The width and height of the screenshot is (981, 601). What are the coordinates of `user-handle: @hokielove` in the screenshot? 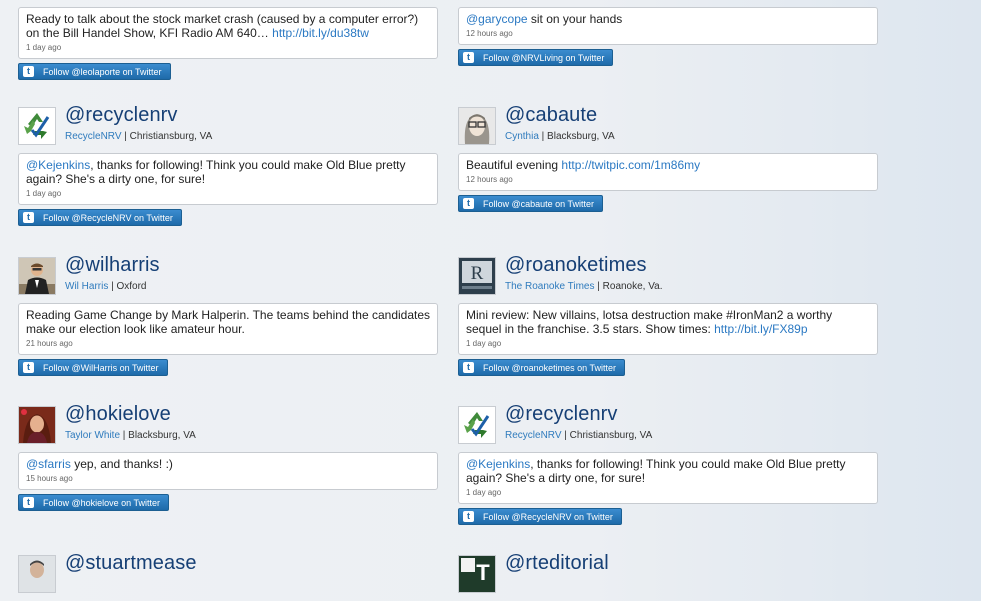 It's located at (118, 414).